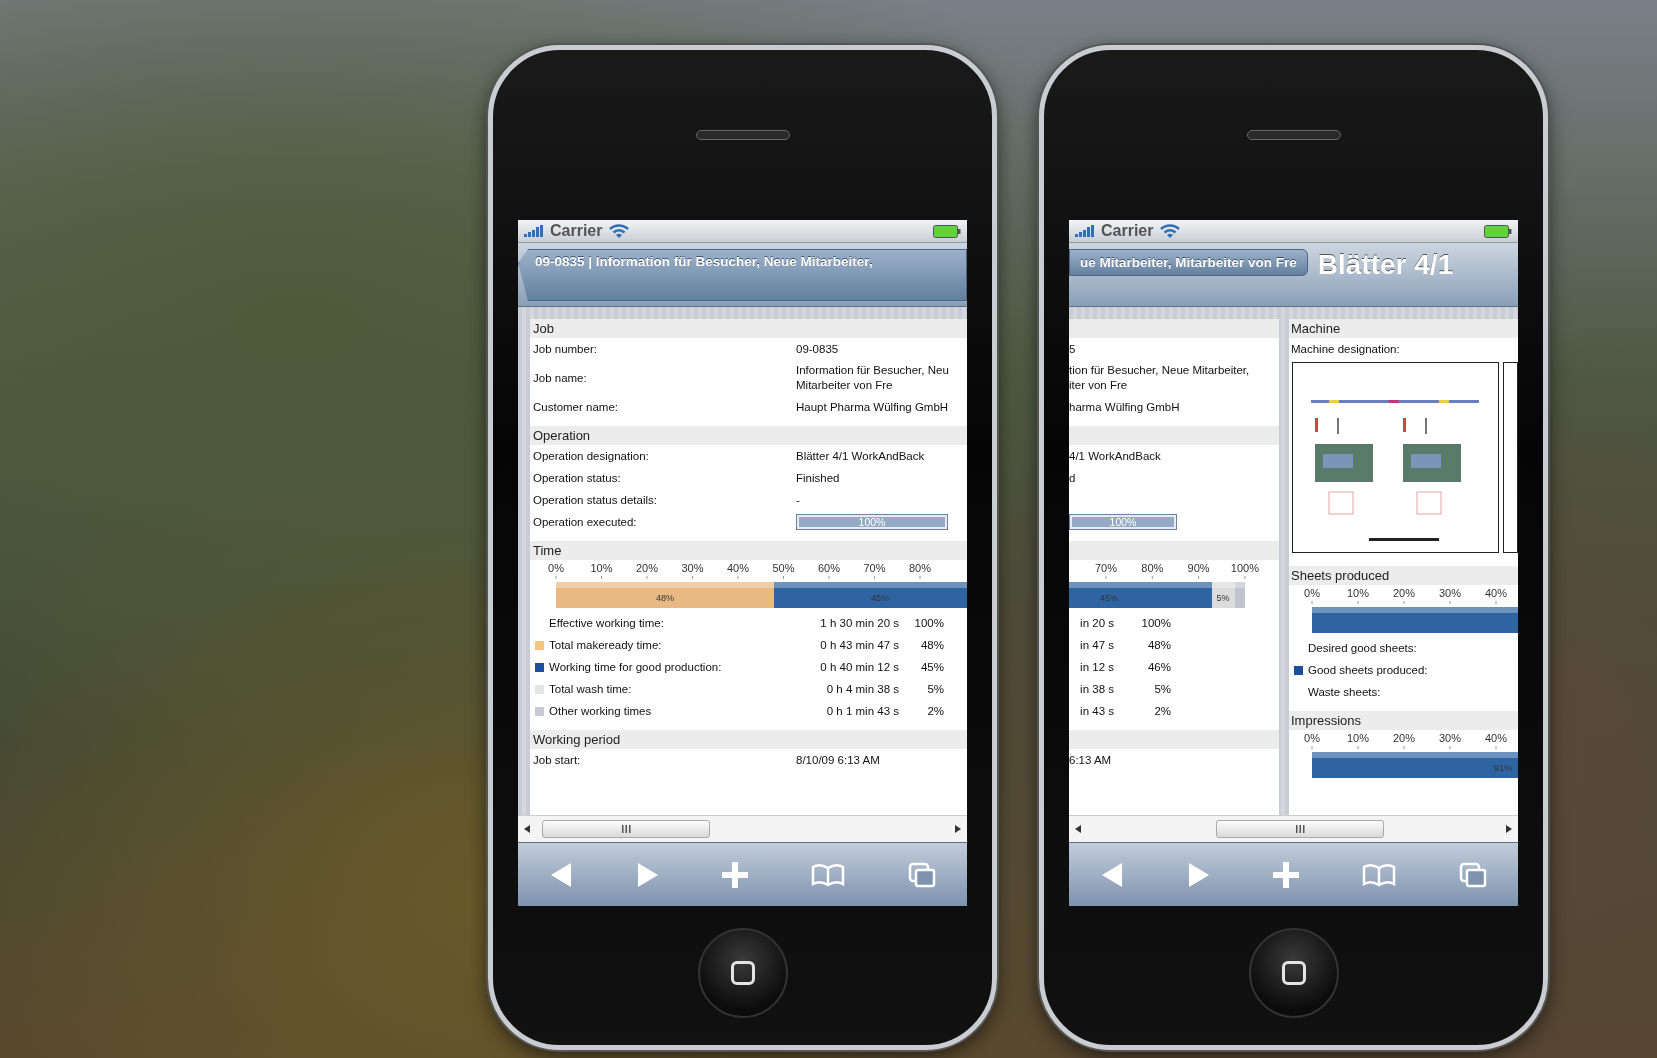 The width and height of the screenshot is (1657, 1058). What do you see at coordinates (860, 456) in the screenshot?
I see `field-value: Blätter 4/1 WorkAndBack` at bounding box center [860, 456].